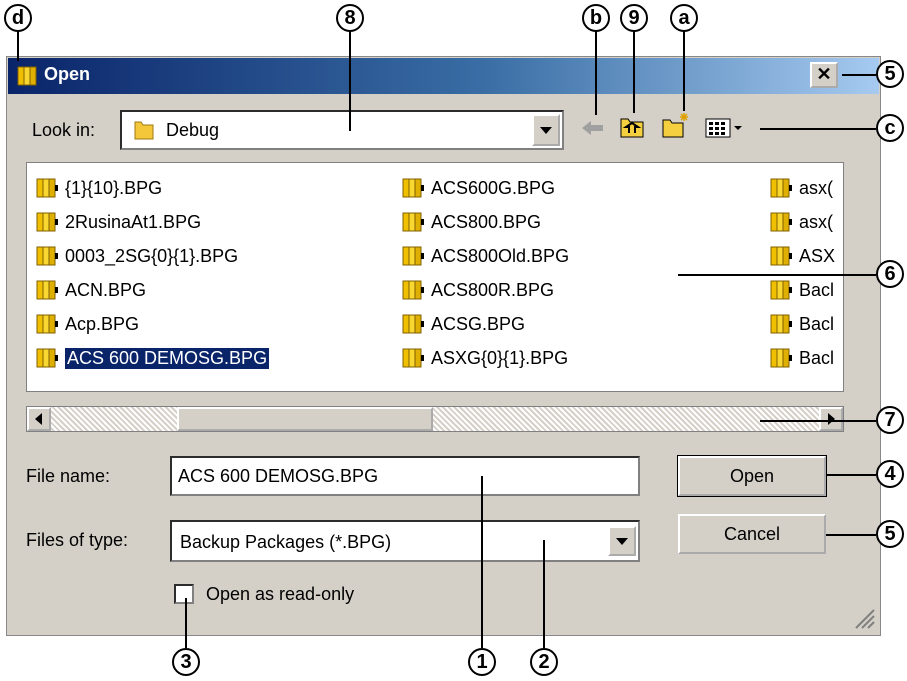 The image size is (907, 681). Describe the element at coordinates (67, 74) in the screenshot. I see `dialog-title: Open` at that location.